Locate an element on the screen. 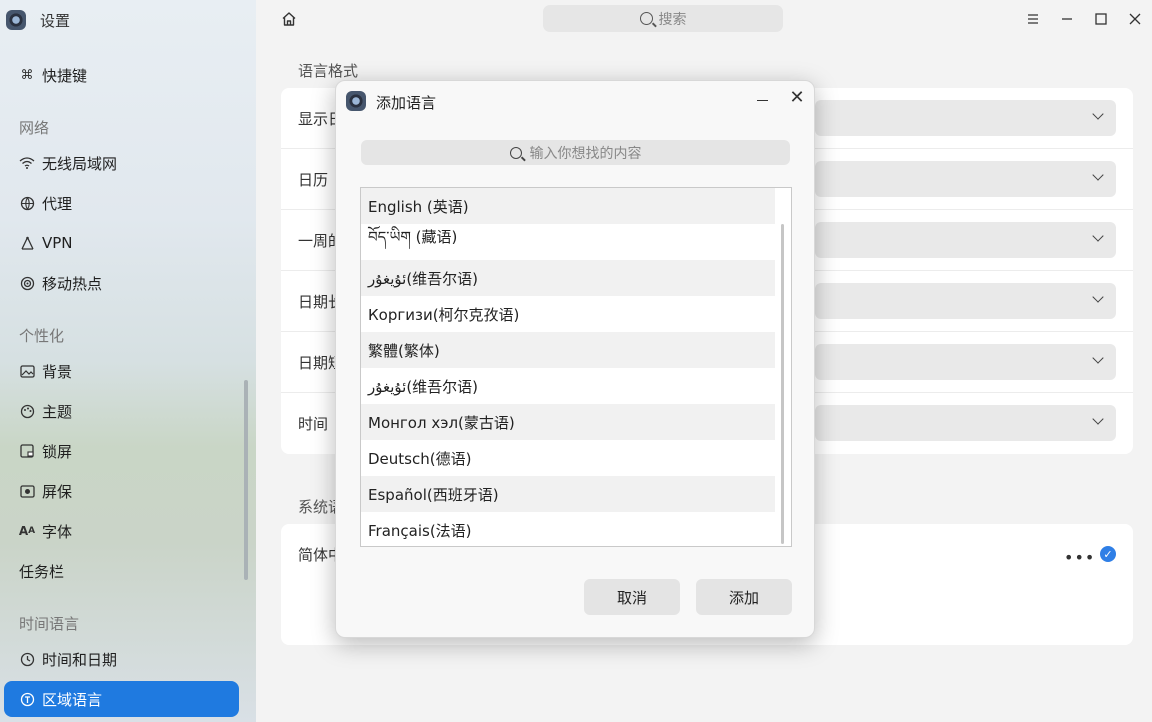 This screenshot has width=1152, height=722. sidebar-item-wifi: 无线局域网 is located at coordinates (121, 163).